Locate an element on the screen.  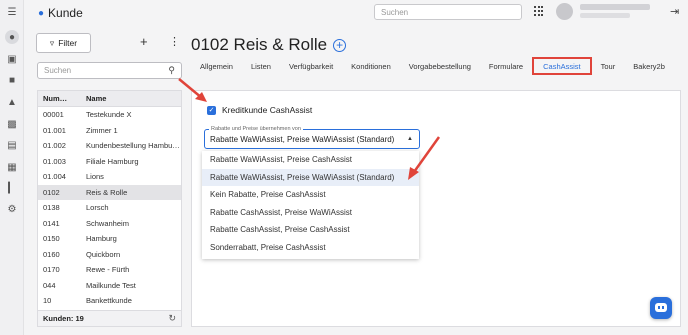
bot-icon is located at coordinates (661, 307).